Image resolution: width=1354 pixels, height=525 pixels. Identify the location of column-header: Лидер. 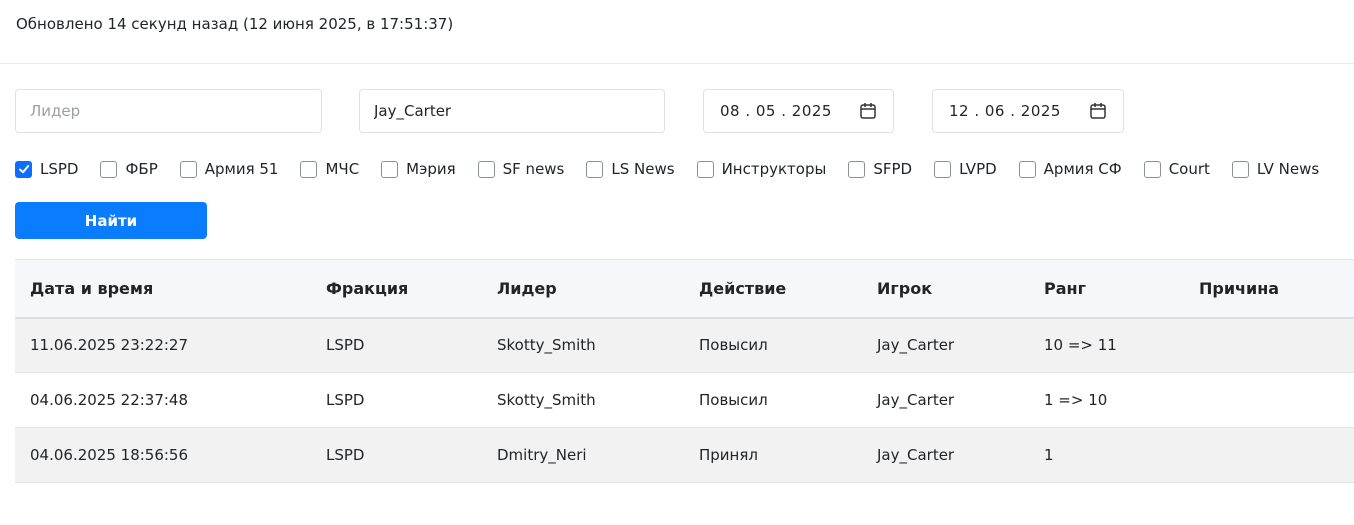
(583, 289).